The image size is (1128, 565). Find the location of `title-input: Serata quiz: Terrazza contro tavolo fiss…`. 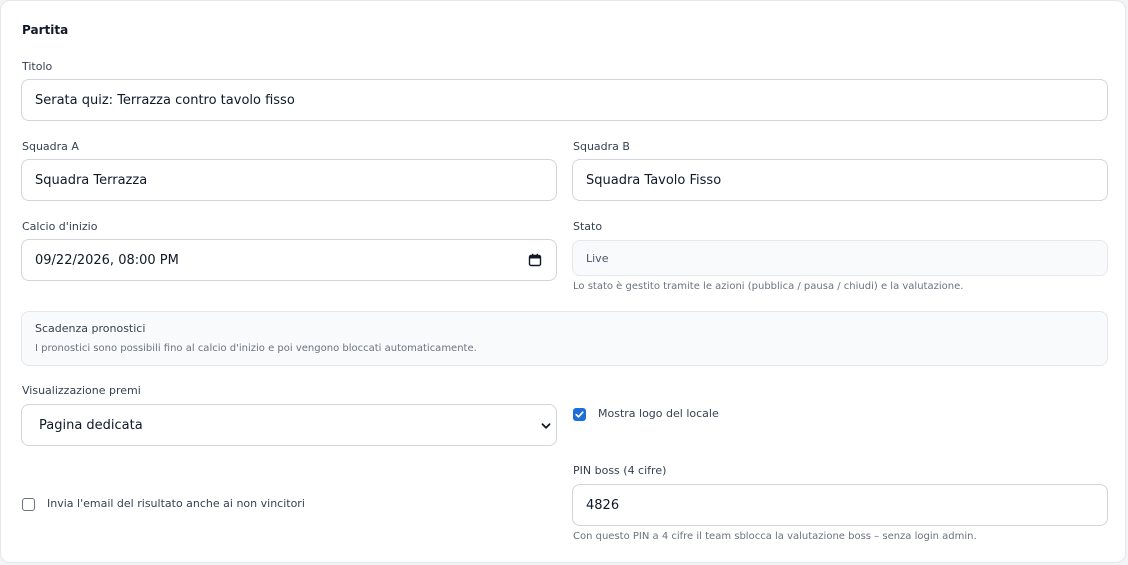

title-input: Serata quiz: Terrazza contro tavolo fiss… is located at coordinates (564, 100).